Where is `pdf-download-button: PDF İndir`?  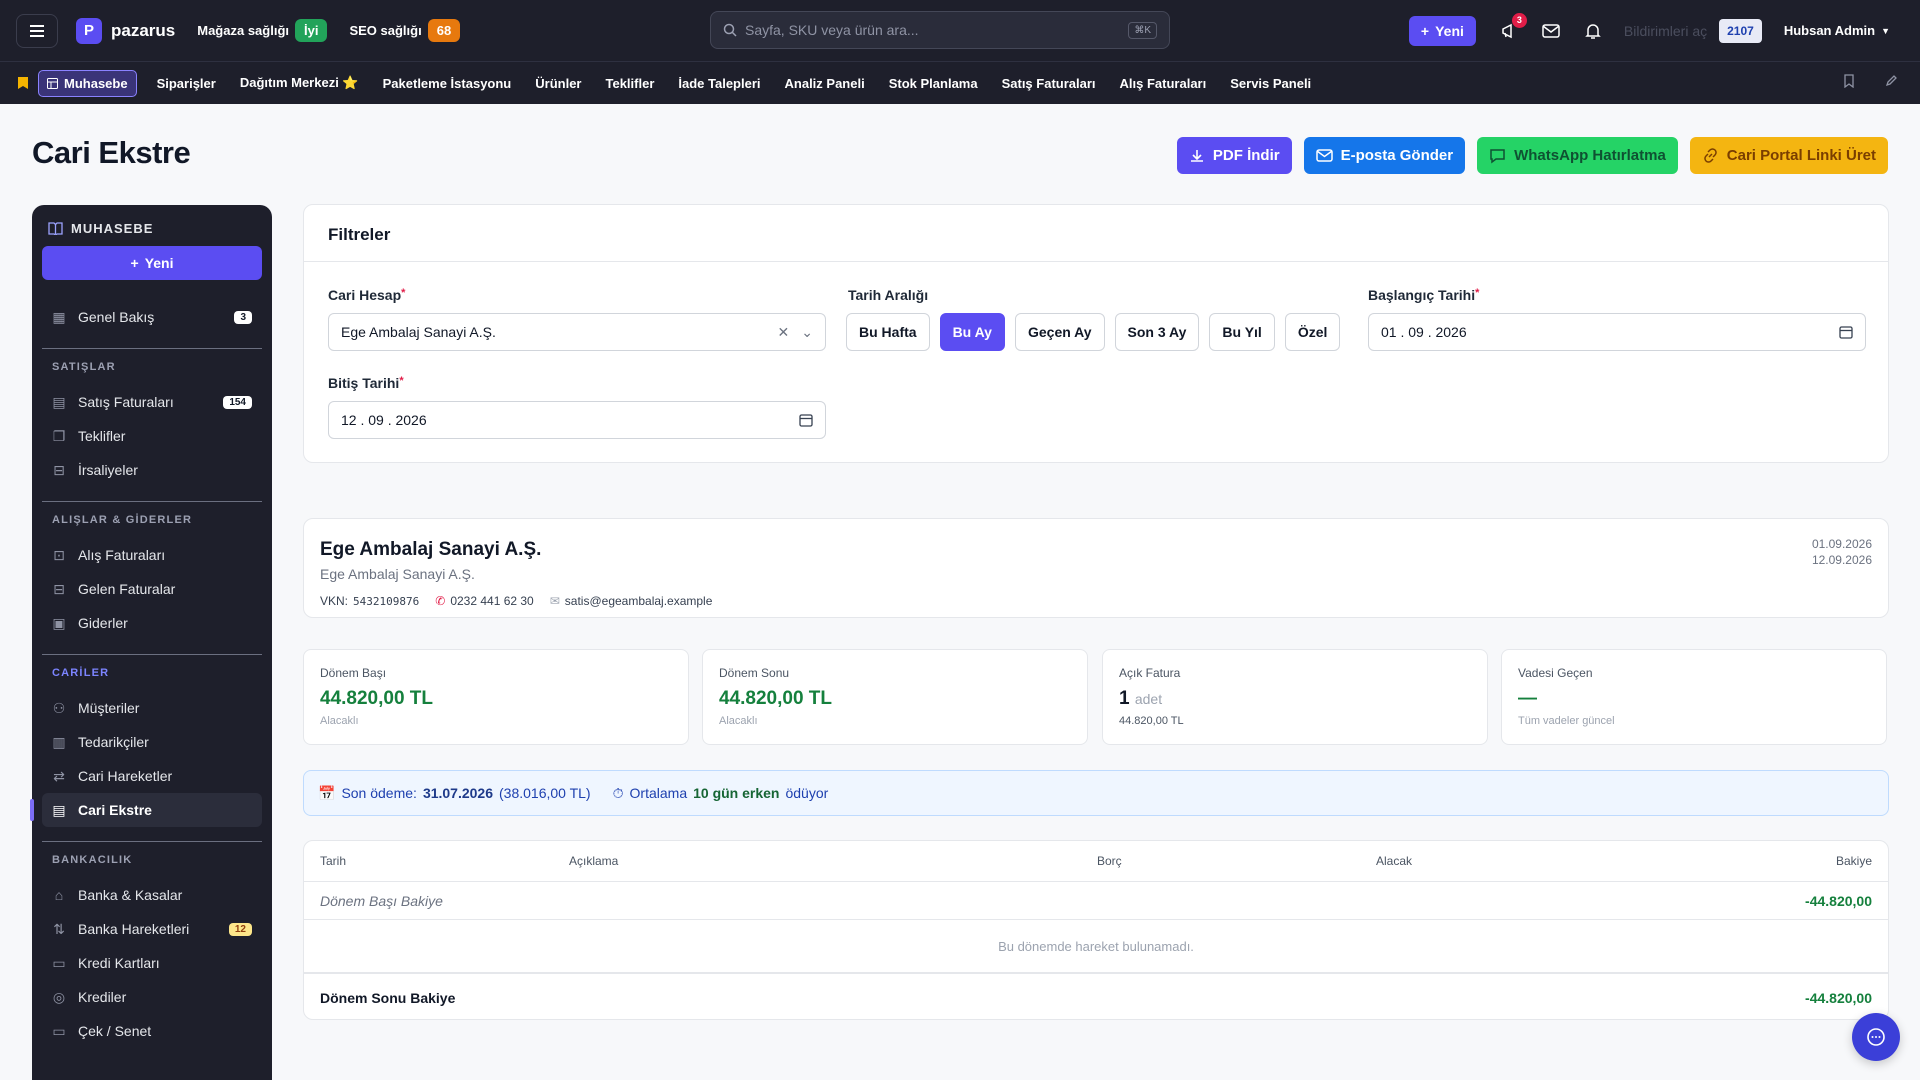 pdf-download-button: PDF İndir is located at coordinates (1234, 155).